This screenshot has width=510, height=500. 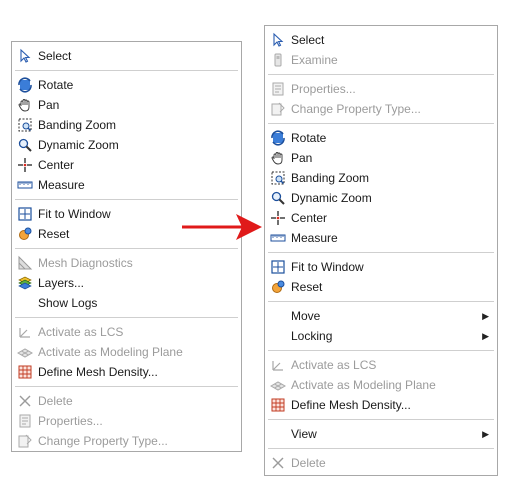 I want to click on menu-item-mesh-diagnostics: Mesh Diagnostics, so click(x=126, y=263).